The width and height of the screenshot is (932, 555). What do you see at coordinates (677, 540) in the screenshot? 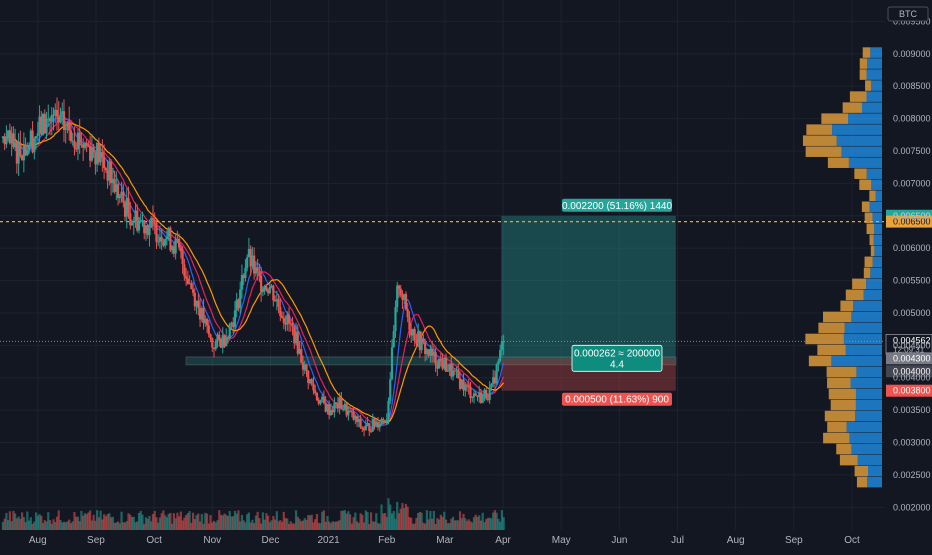
I see `x-tick-label: Jul` at bounding box center [677, 540].